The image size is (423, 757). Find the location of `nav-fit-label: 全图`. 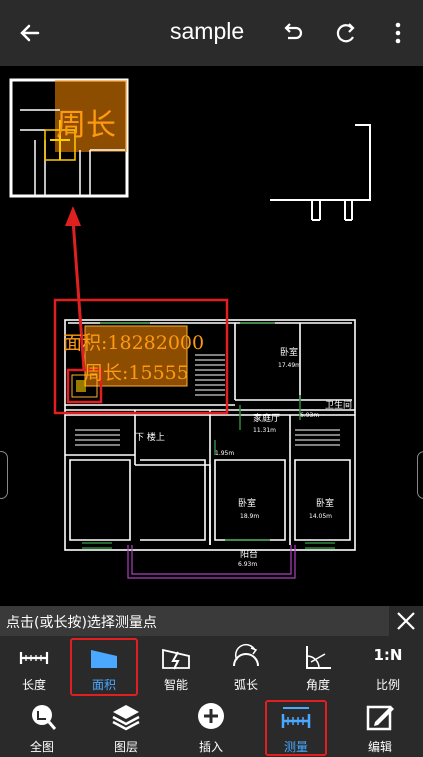

nav-fit-label: 全图 is located at coordinates (41, 747).